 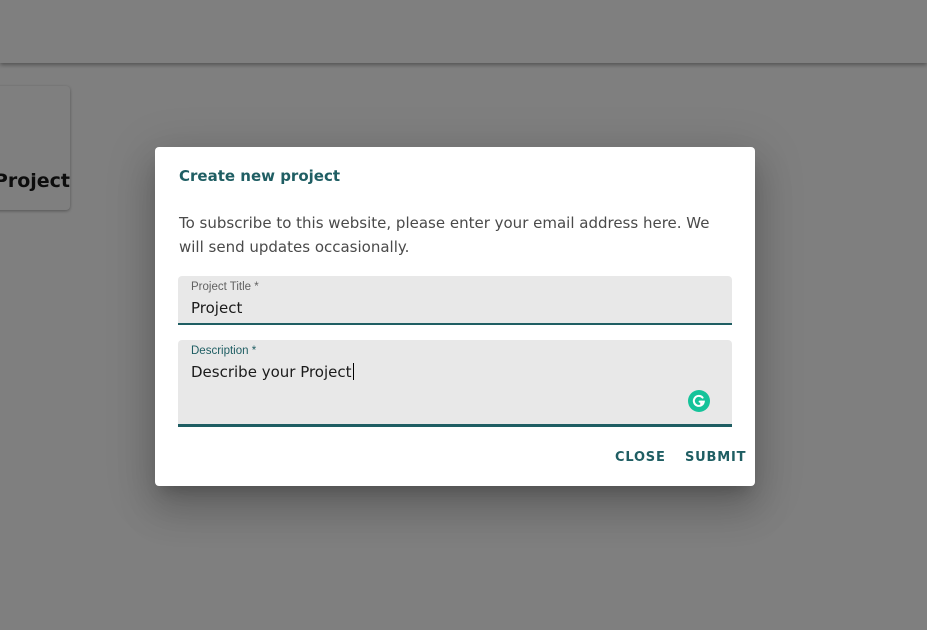 What do you see at coordinates (216, 308) in the screenshot?
I see `project-title-input: Project` at bounding box center [216, 308].